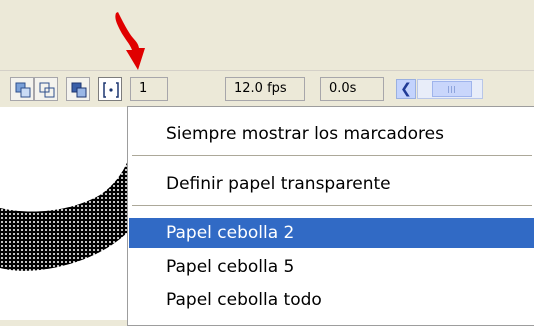 This screenshot has height=326, width=534. I want to click on edit-multiple-frames-button, so click(78, 89).